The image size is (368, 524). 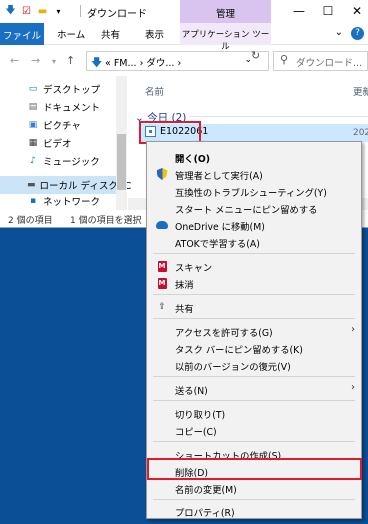 What do you see at coordinates (357, 33) in the screenshot?
I see `help-icon: ?` at bounding box center [357, 33].